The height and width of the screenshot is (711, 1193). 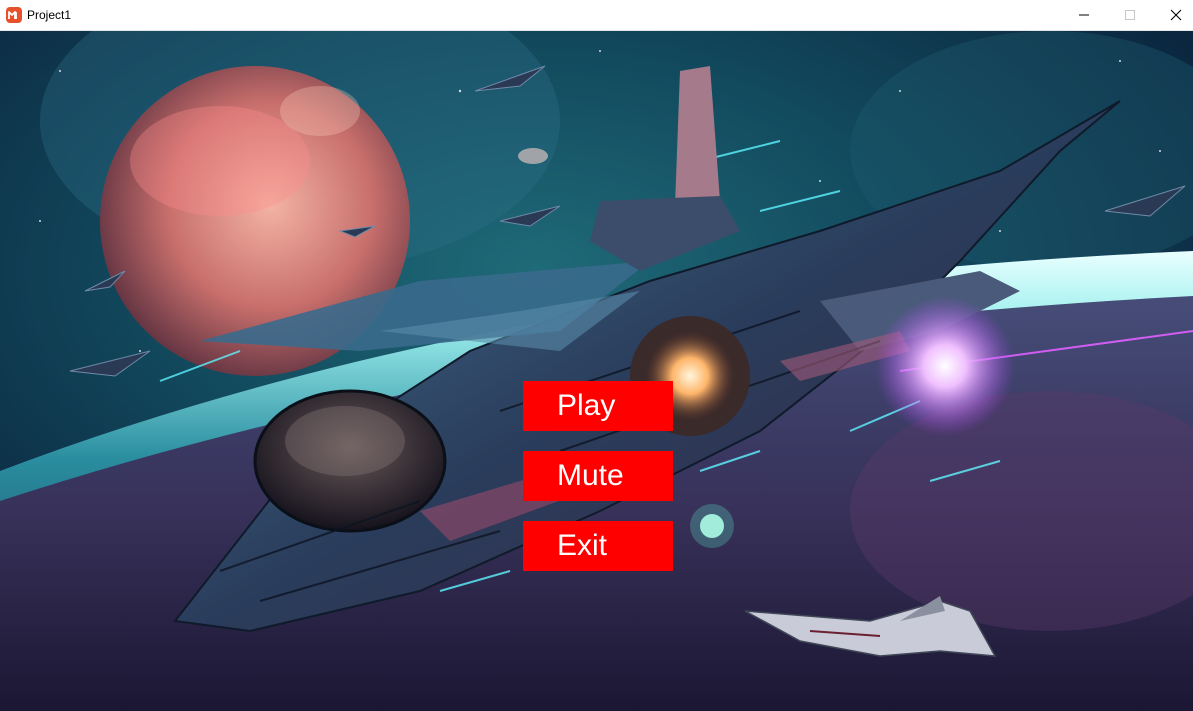 What do you see at coordinates (598, 406) in the screenshot?
I see `play-button: Play` at bounding box center [598, 406].